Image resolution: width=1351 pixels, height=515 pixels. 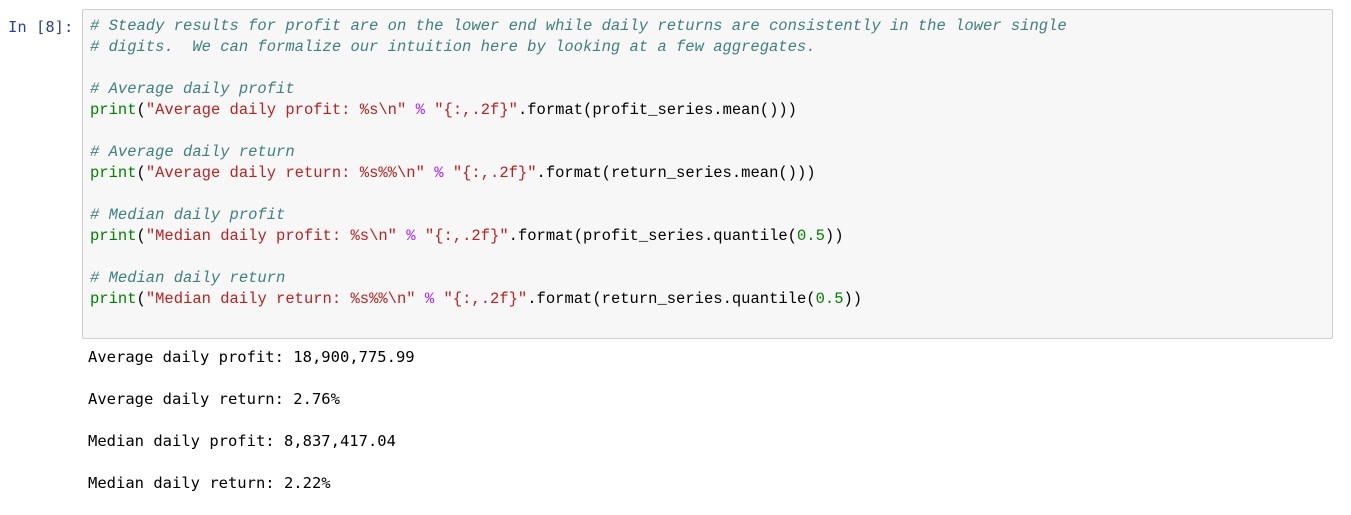 What do you see at coordinates (271, 236) in the screenshot?
I see `code-token-string: "Median daily profit: %s\n"` at bounding box center [271, 236].